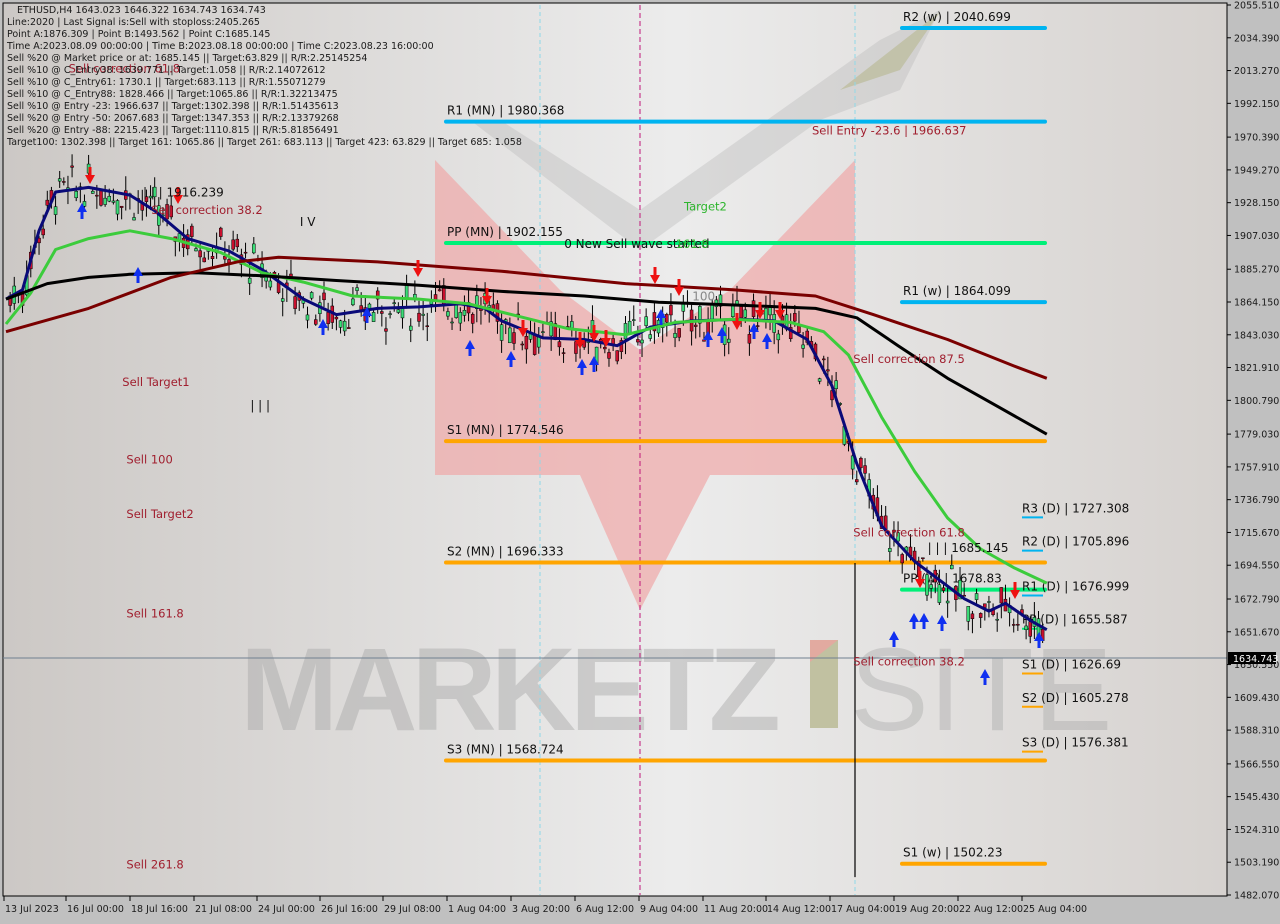 The height and width of the screenshot is (924, 1280). Describe the element at coordinates (154, 613) in the screenshot. I see `chart-annotation: Sell 161.8` at that location.